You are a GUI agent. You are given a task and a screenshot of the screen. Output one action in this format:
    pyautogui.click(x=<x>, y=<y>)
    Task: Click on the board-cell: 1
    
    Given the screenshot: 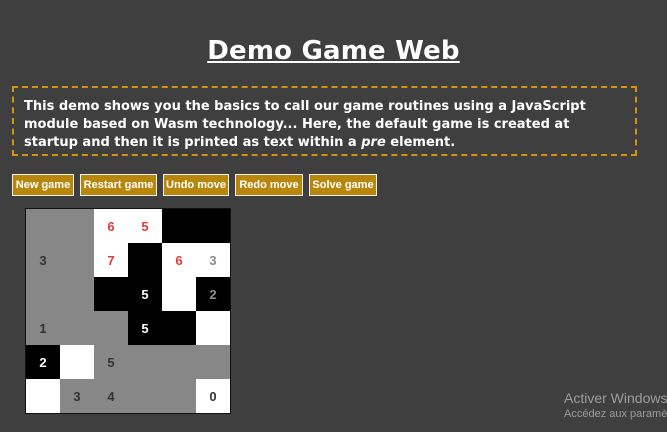 What is the action you would take?
    pyautogui.click(x=43, y=328)
    